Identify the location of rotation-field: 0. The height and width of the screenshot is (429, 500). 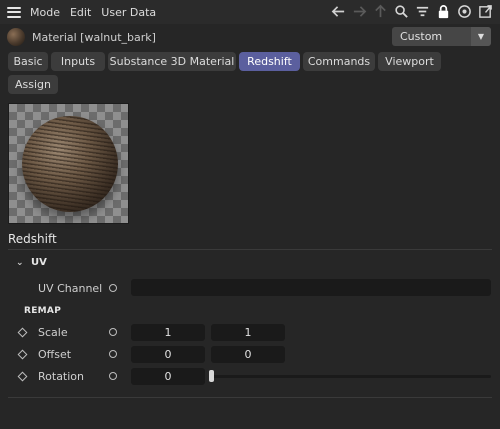
(168, 376).